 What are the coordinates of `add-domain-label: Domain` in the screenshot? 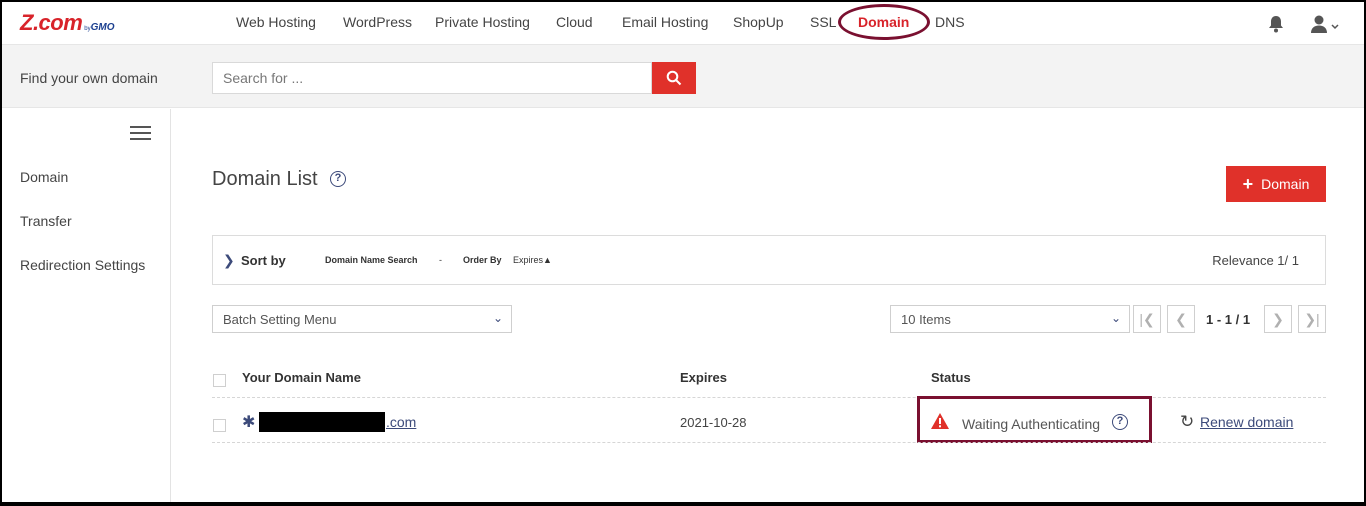 It's located at (1285, 184).